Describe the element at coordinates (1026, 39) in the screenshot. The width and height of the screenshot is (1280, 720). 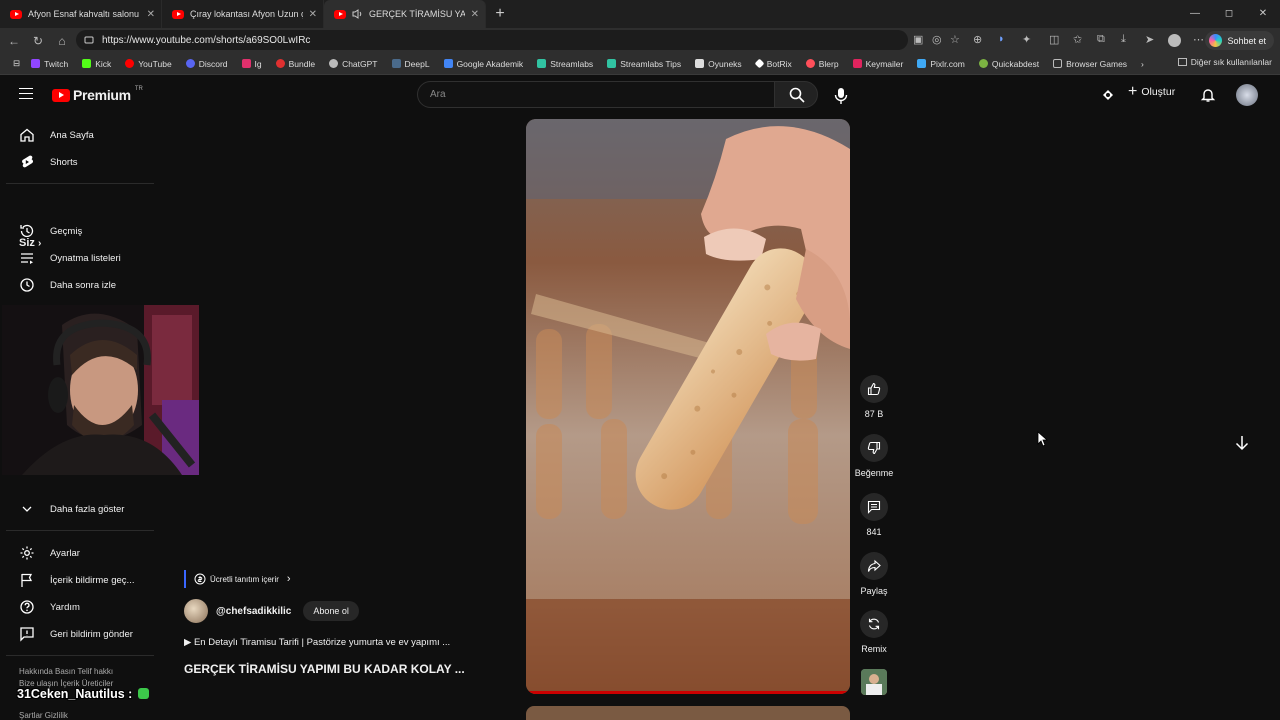
I see `extensions-puzzle-icon: ✦` at that location.